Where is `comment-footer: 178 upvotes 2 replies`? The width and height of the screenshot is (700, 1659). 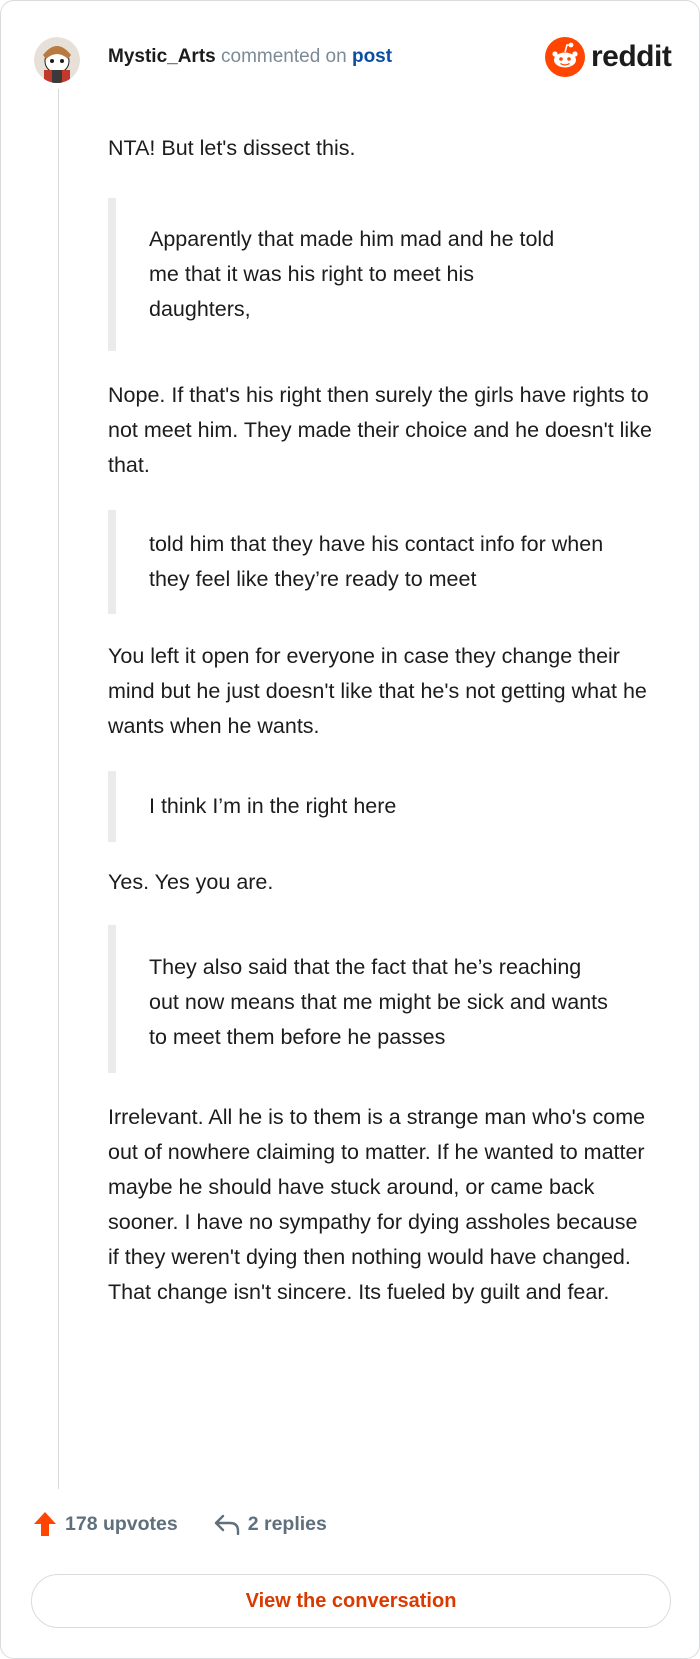 comment-footer: 178 upvotes 2 replies is located at coordinates (180, 1524).